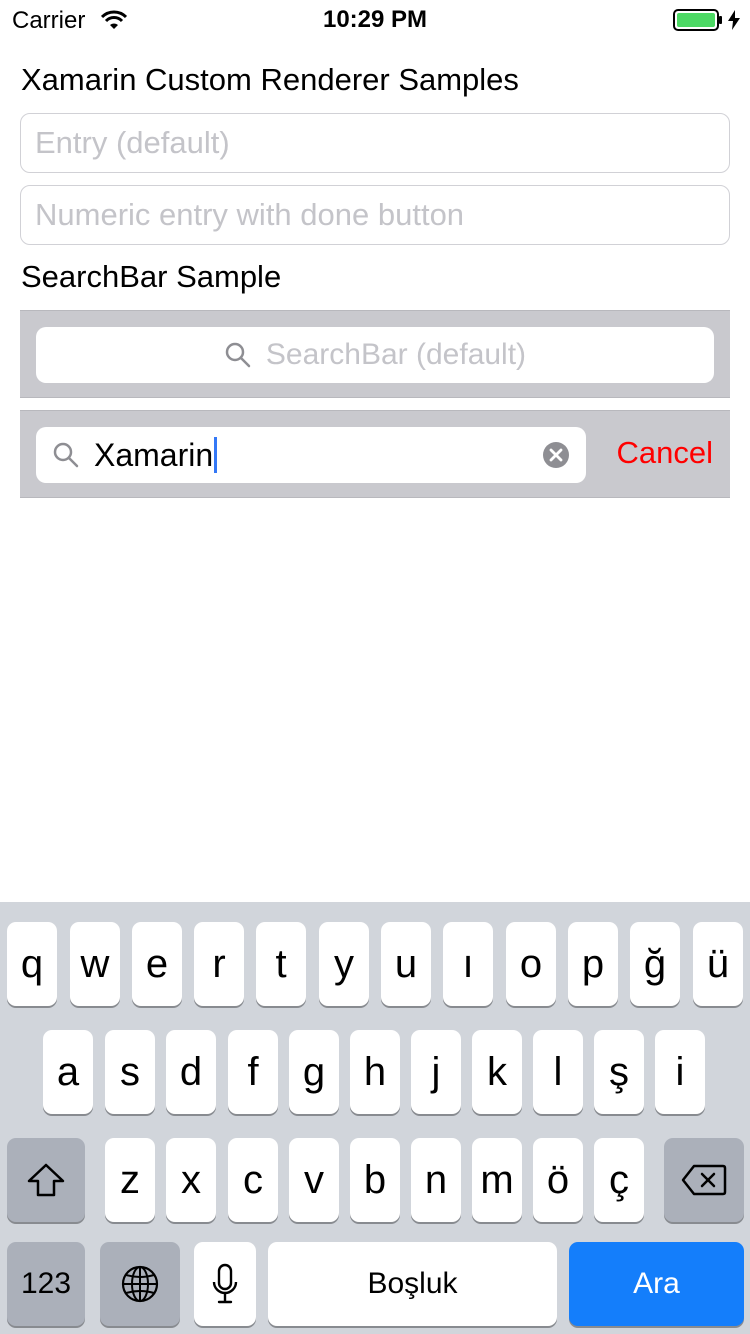  I want to click on numbers-key: 123, so click(46, 1284).